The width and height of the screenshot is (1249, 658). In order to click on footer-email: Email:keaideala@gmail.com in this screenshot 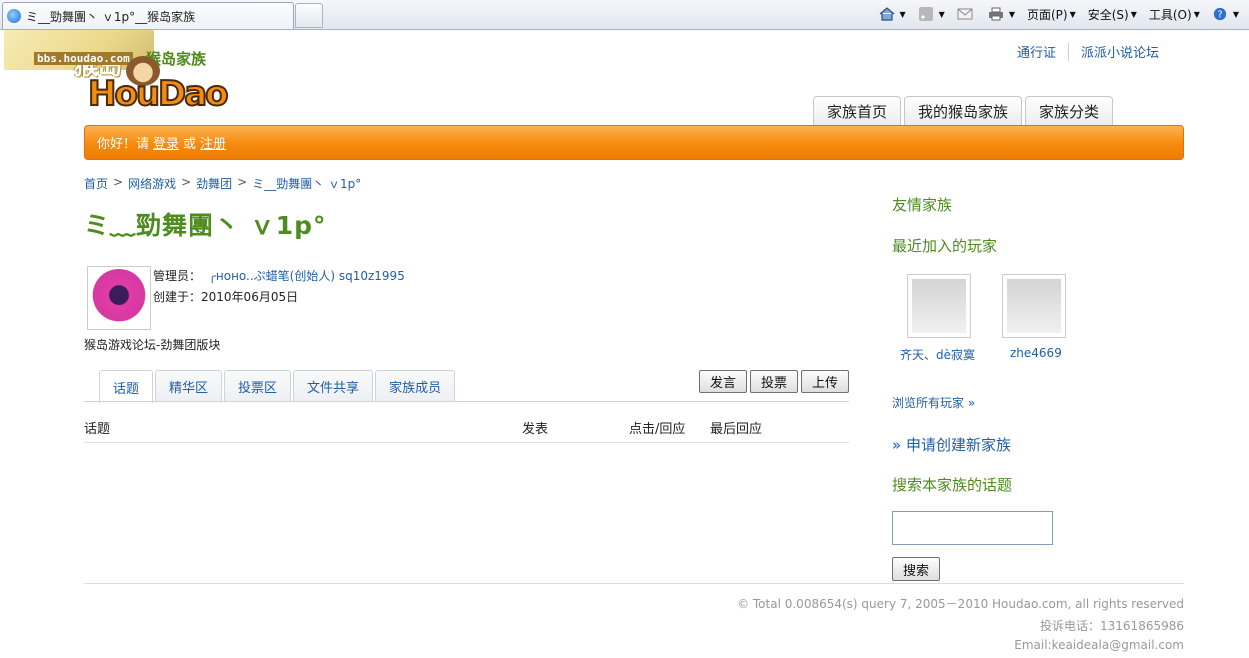, I will do `click(1099, 645)`.